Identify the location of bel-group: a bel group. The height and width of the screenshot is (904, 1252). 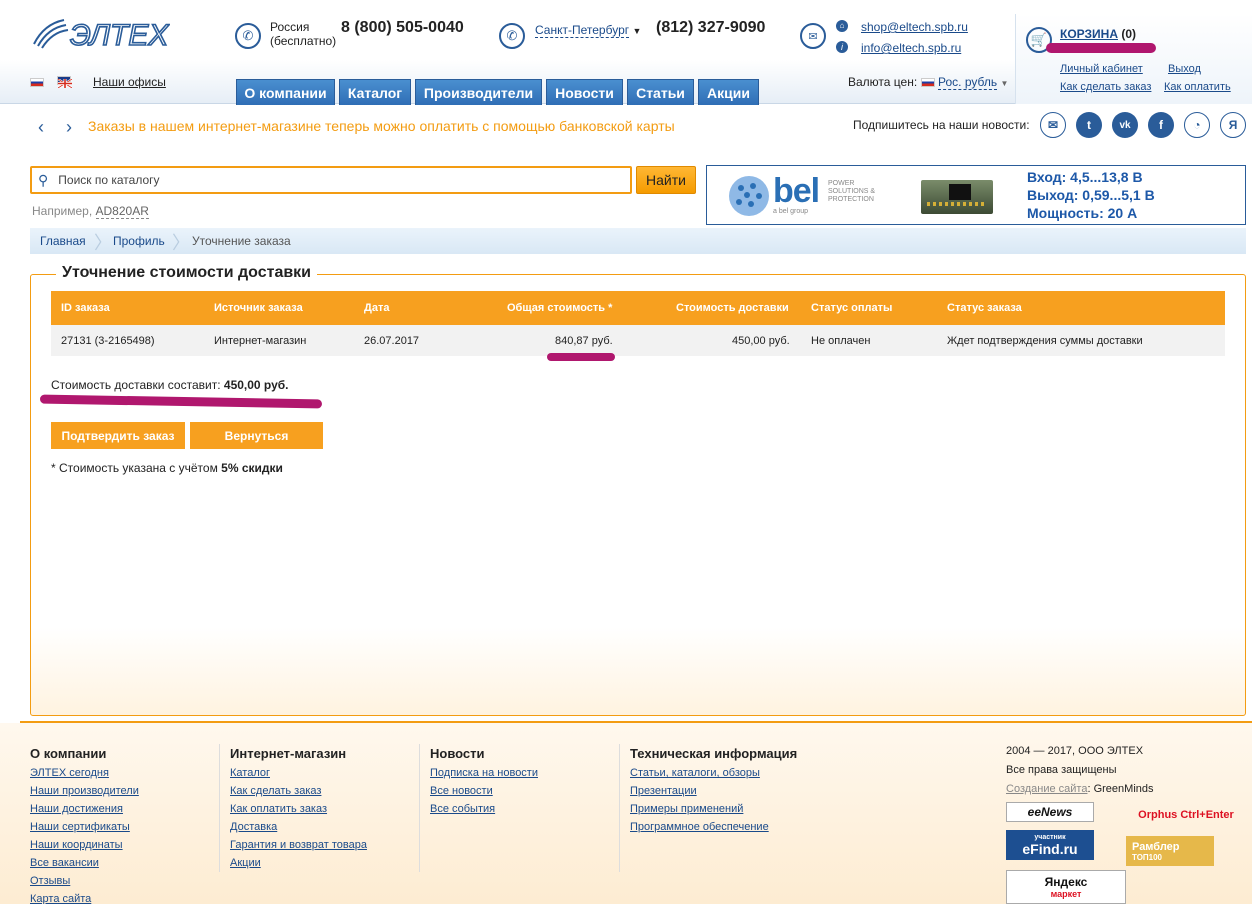
(791, 211).